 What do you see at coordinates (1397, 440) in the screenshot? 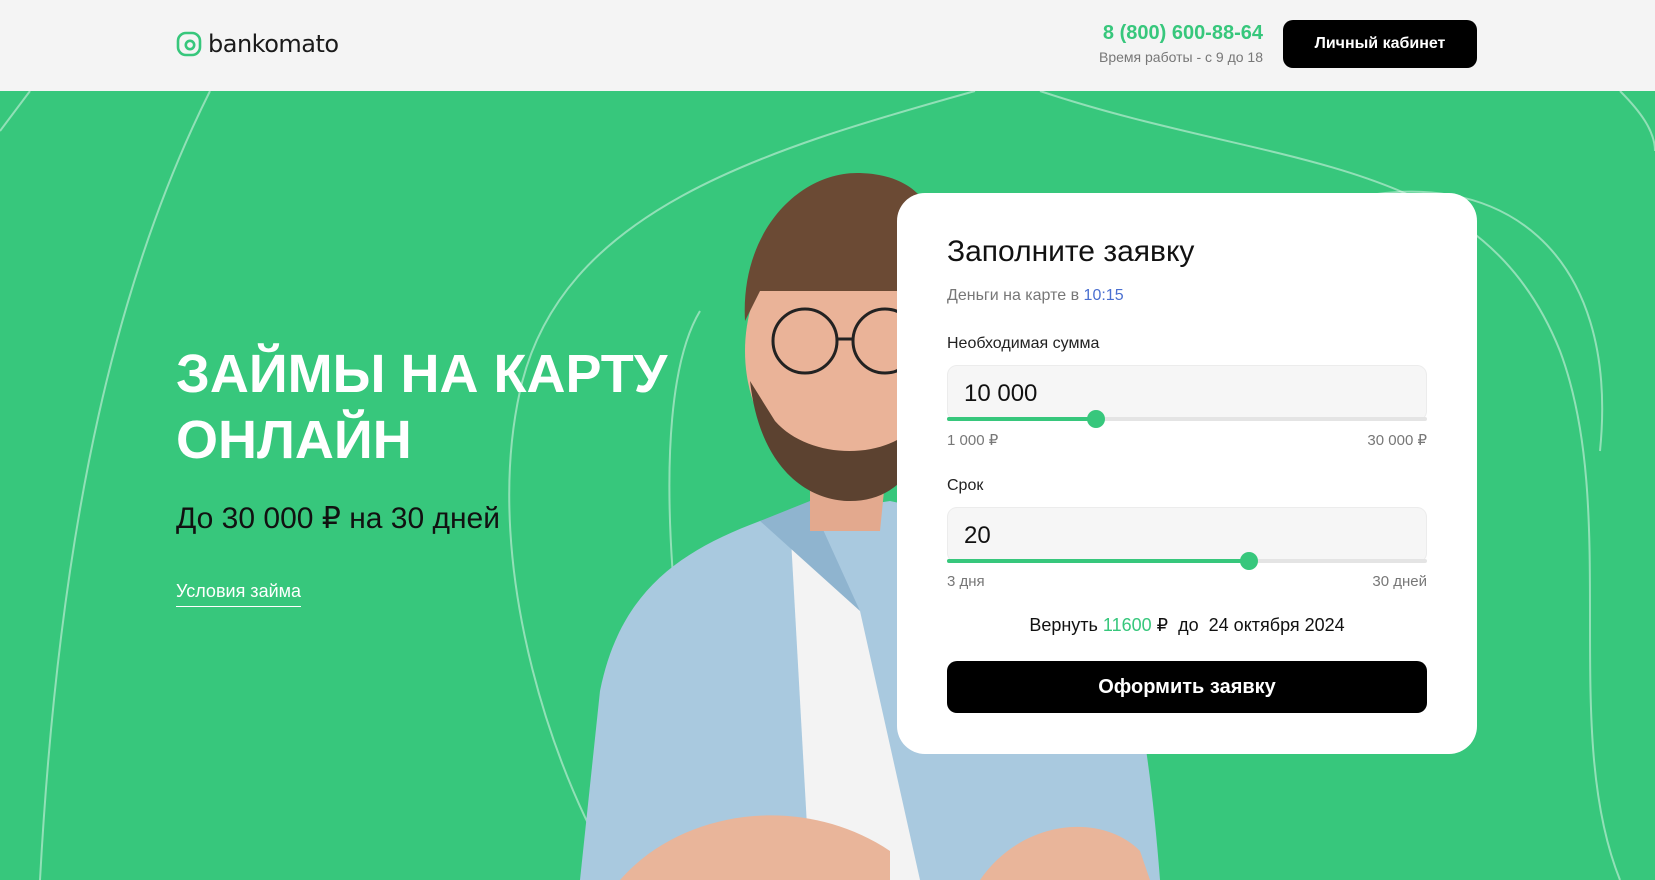
I see `amount-max: 30 000 ₽` at bounding box center [1397, 440].